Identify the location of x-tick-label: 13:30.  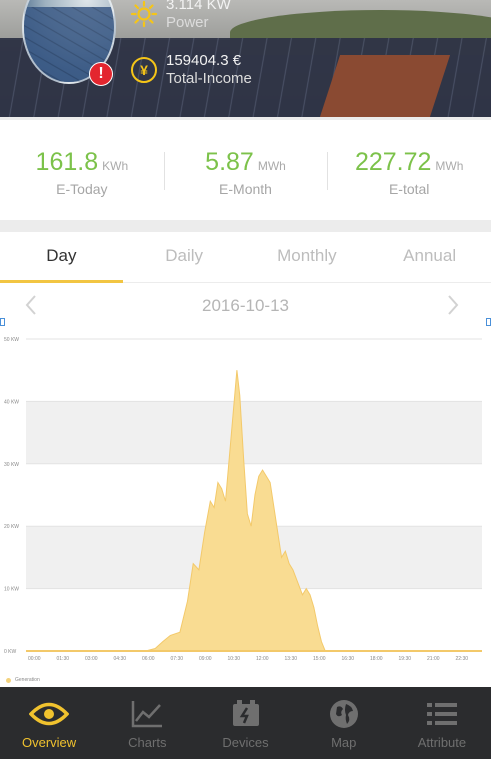
(291, 659).